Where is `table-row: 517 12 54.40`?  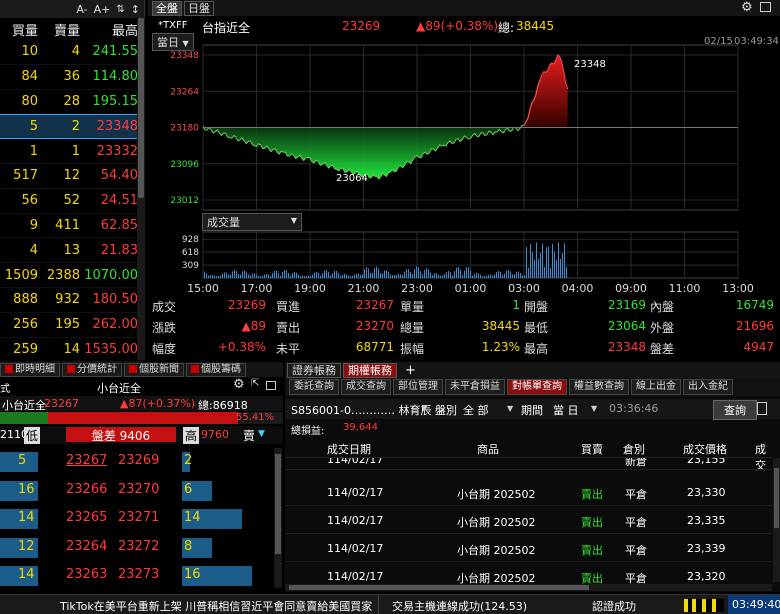
table-row: 517 12 54.40 is located at coordinates (72, 176).